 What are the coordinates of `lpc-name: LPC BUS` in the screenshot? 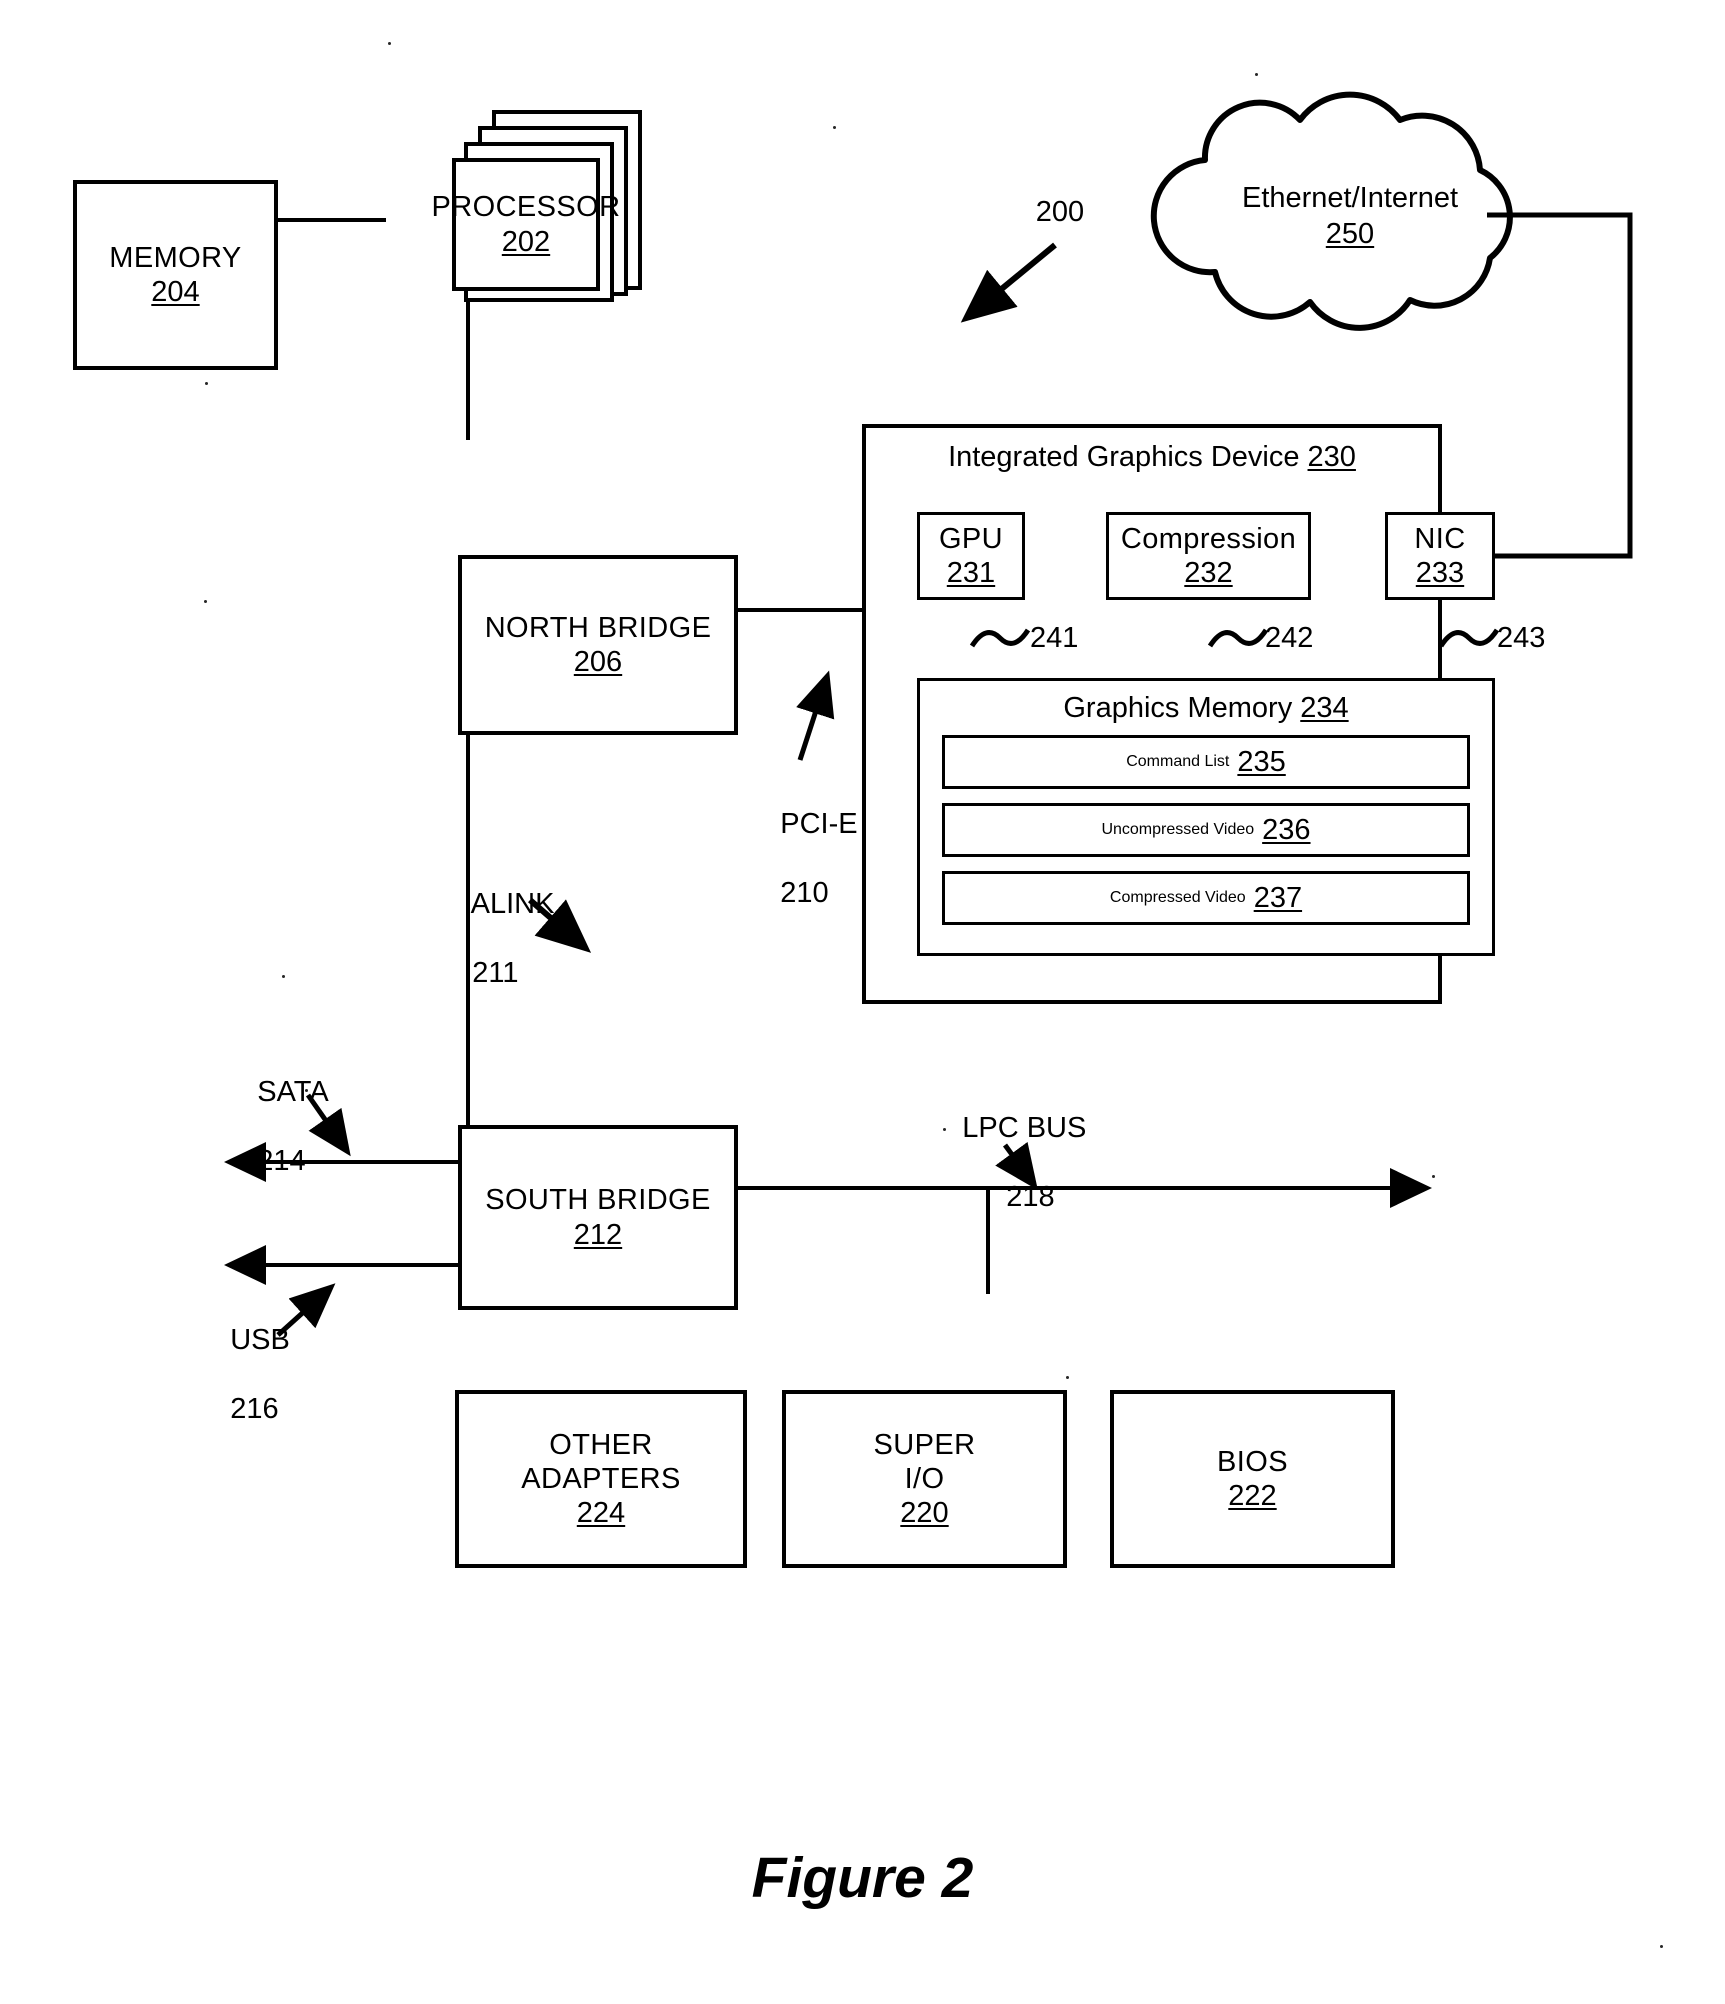 It's located at (1024, 1127).